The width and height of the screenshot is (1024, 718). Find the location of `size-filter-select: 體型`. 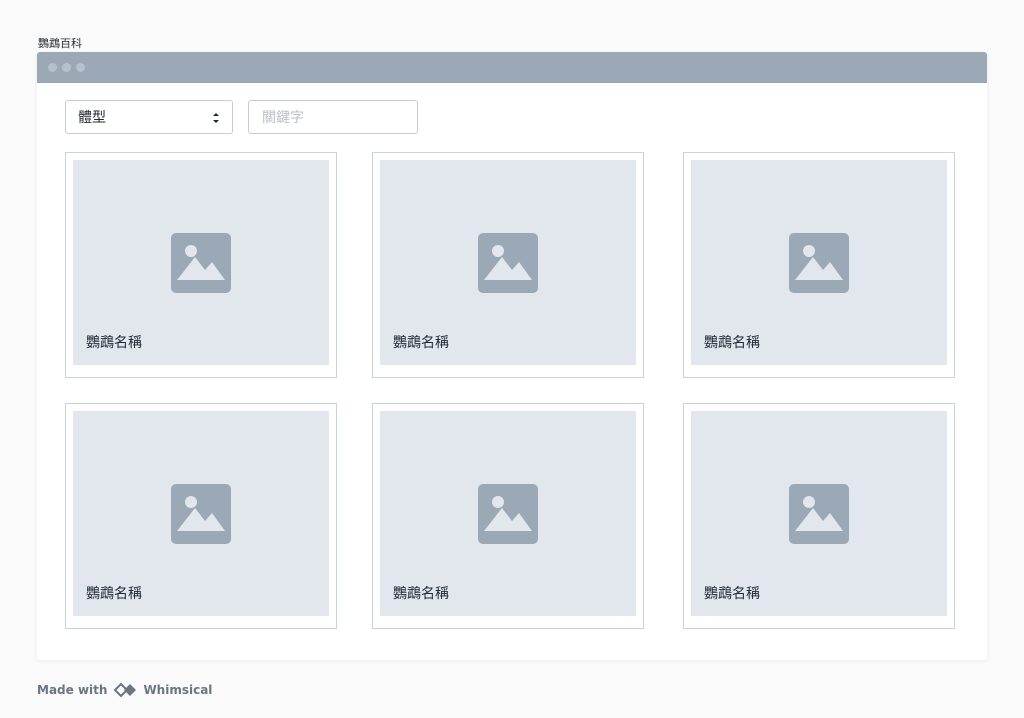

size-filter-select: 體型 is located at coordinates (149, 117).